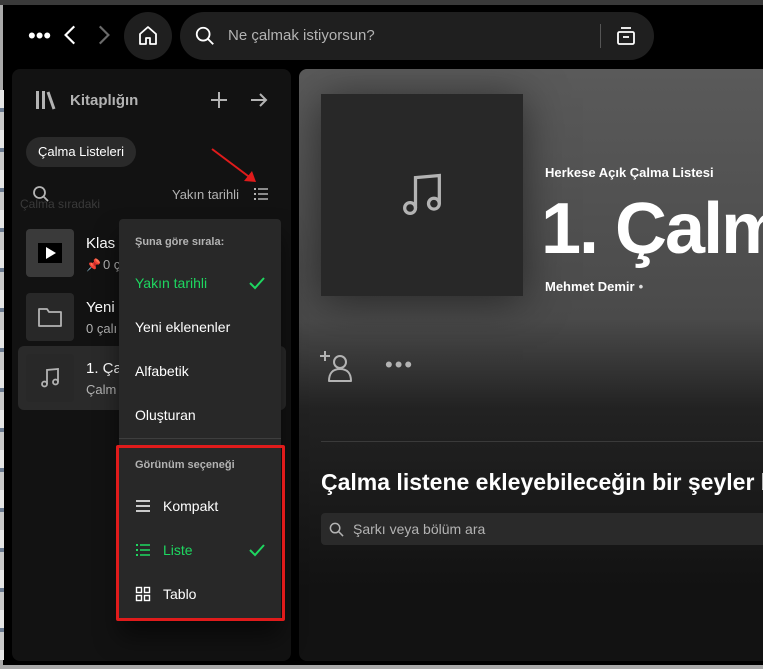  I want to click on menu-item-label: Alfabetik, so click(162, 371).